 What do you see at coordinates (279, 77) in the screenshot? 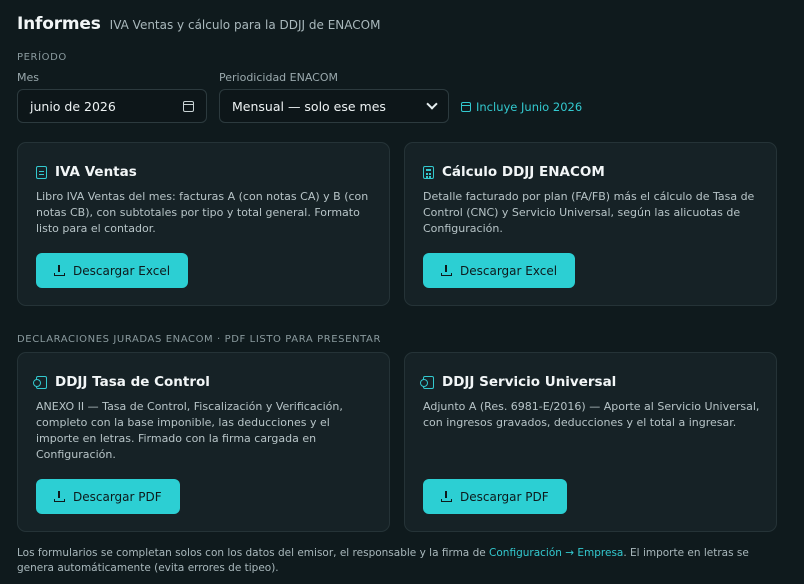
I see `periodicity-label: Periodicidad ENACOM` at bounding box center [279, 77].